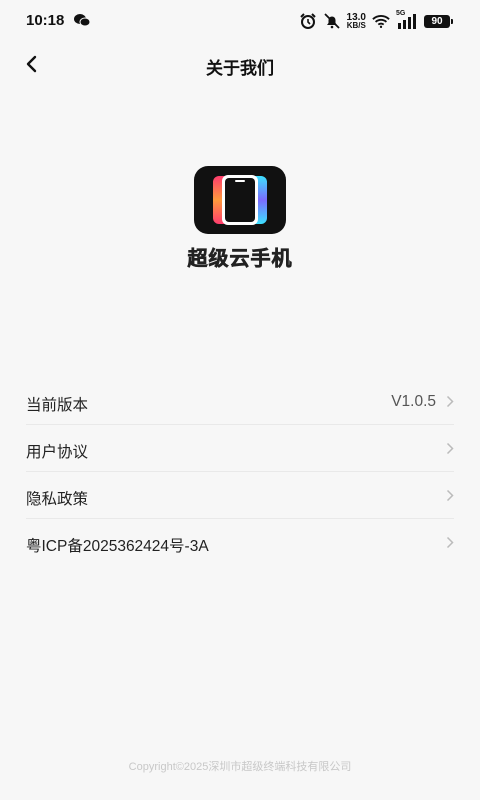  What do you see at coordinates (45, 20) in the screenshot?
I see `status-time: 10:18` at bounding box center [45, 20].